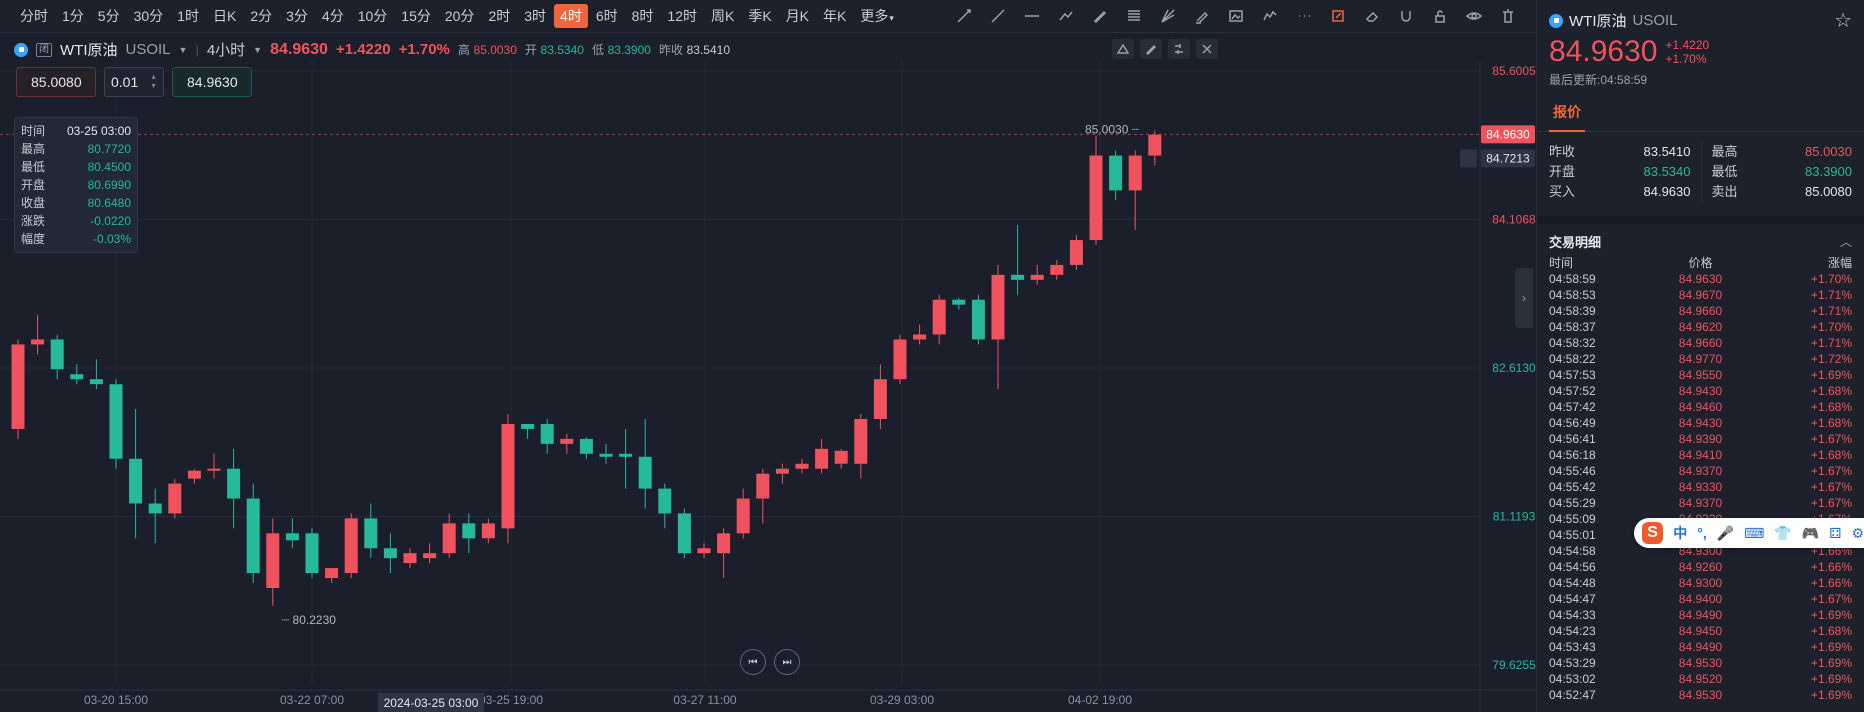  I want to click on eraser-icon, so click(1372, 16).